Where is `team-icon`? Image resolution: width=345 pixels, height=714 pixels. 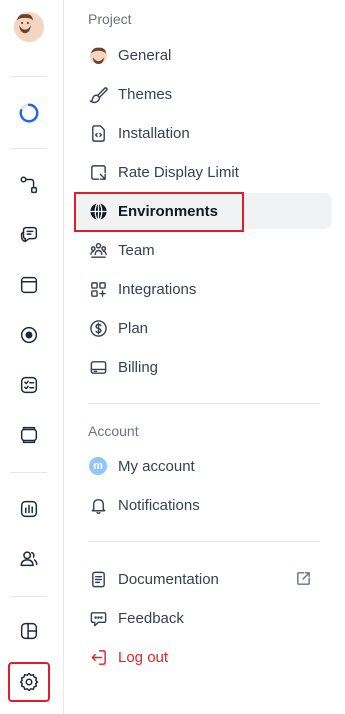 team-icon is located at coordinates (98, 250).